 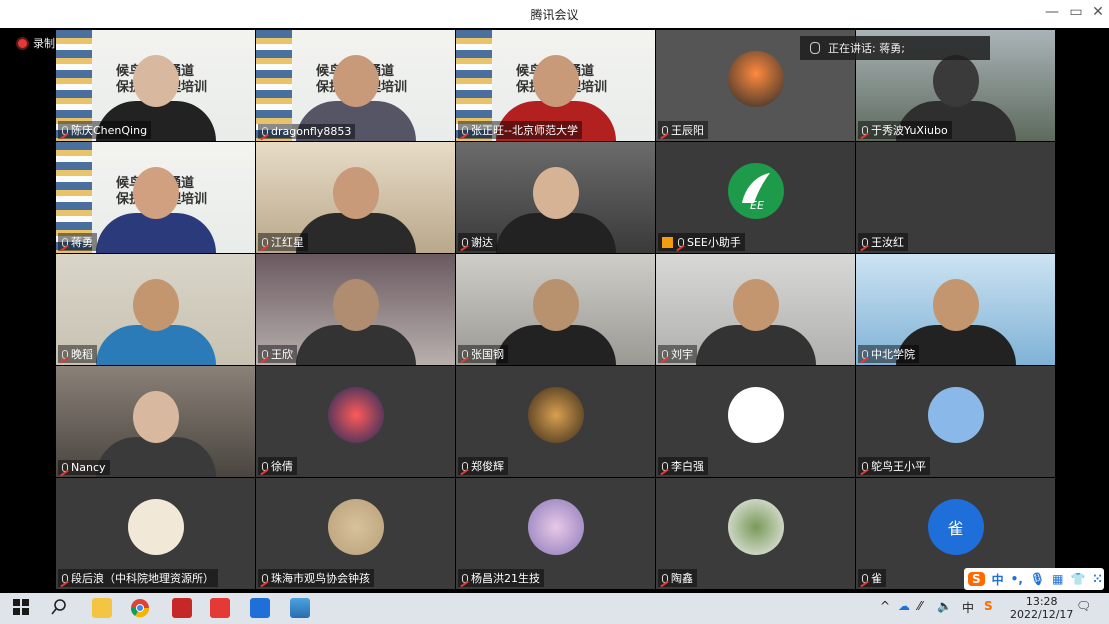 I want to click on svg-text: EE, so click(x=757, y=205).